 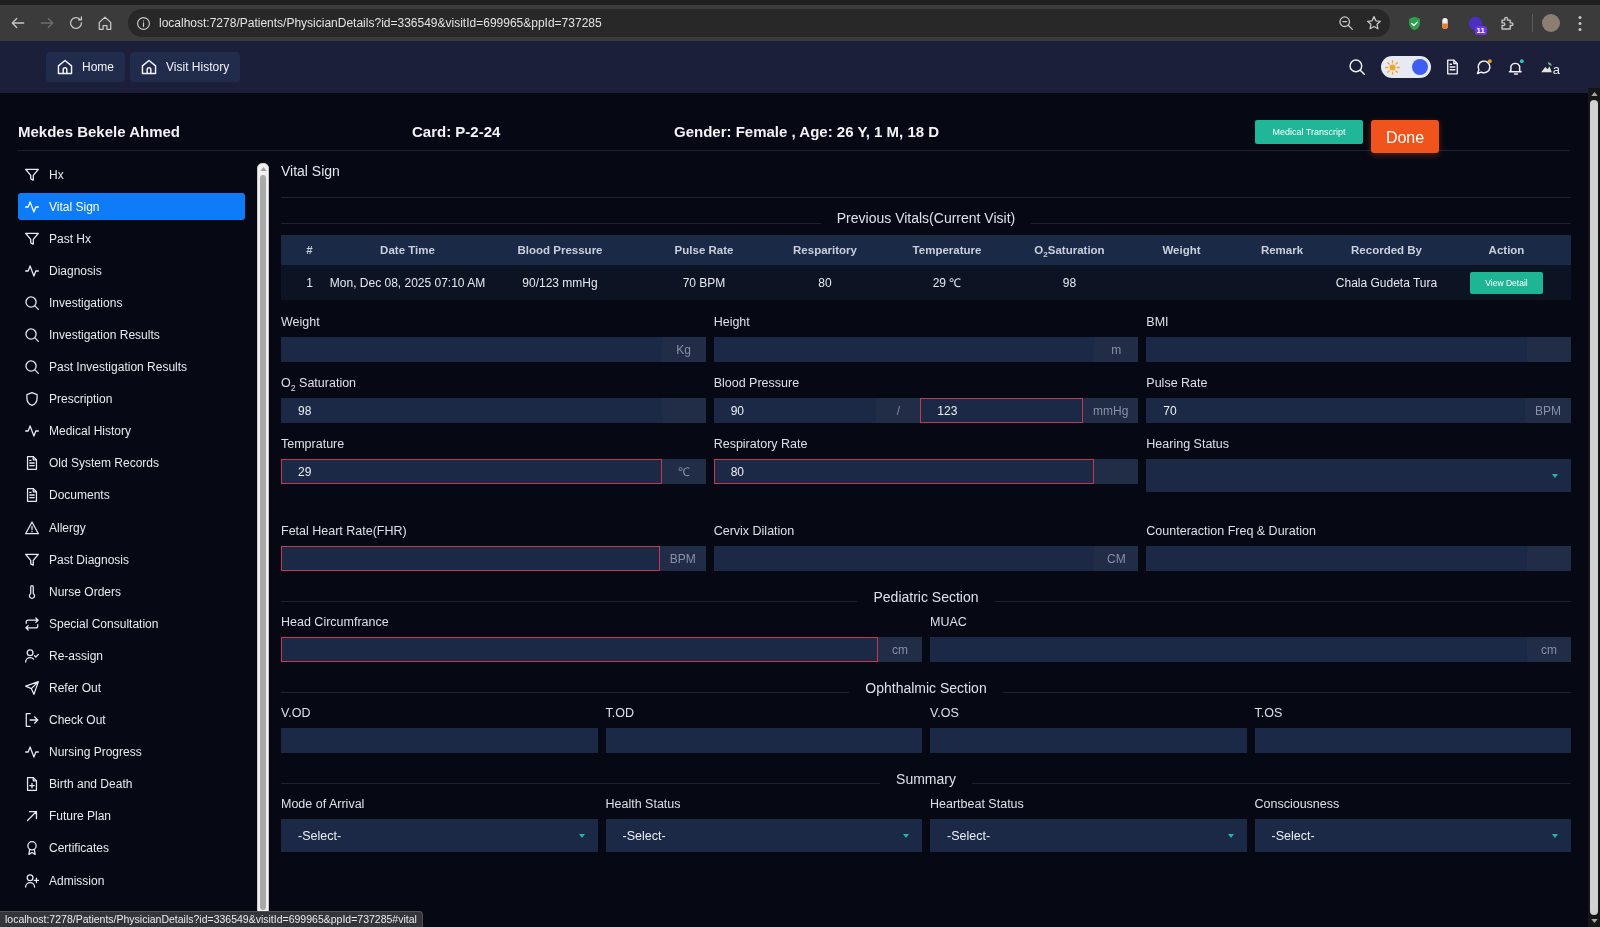 What do you see at coordinates (1001, 410) in the screenshot?
I see `input-field: 123` at bounding box center [1001, 410].